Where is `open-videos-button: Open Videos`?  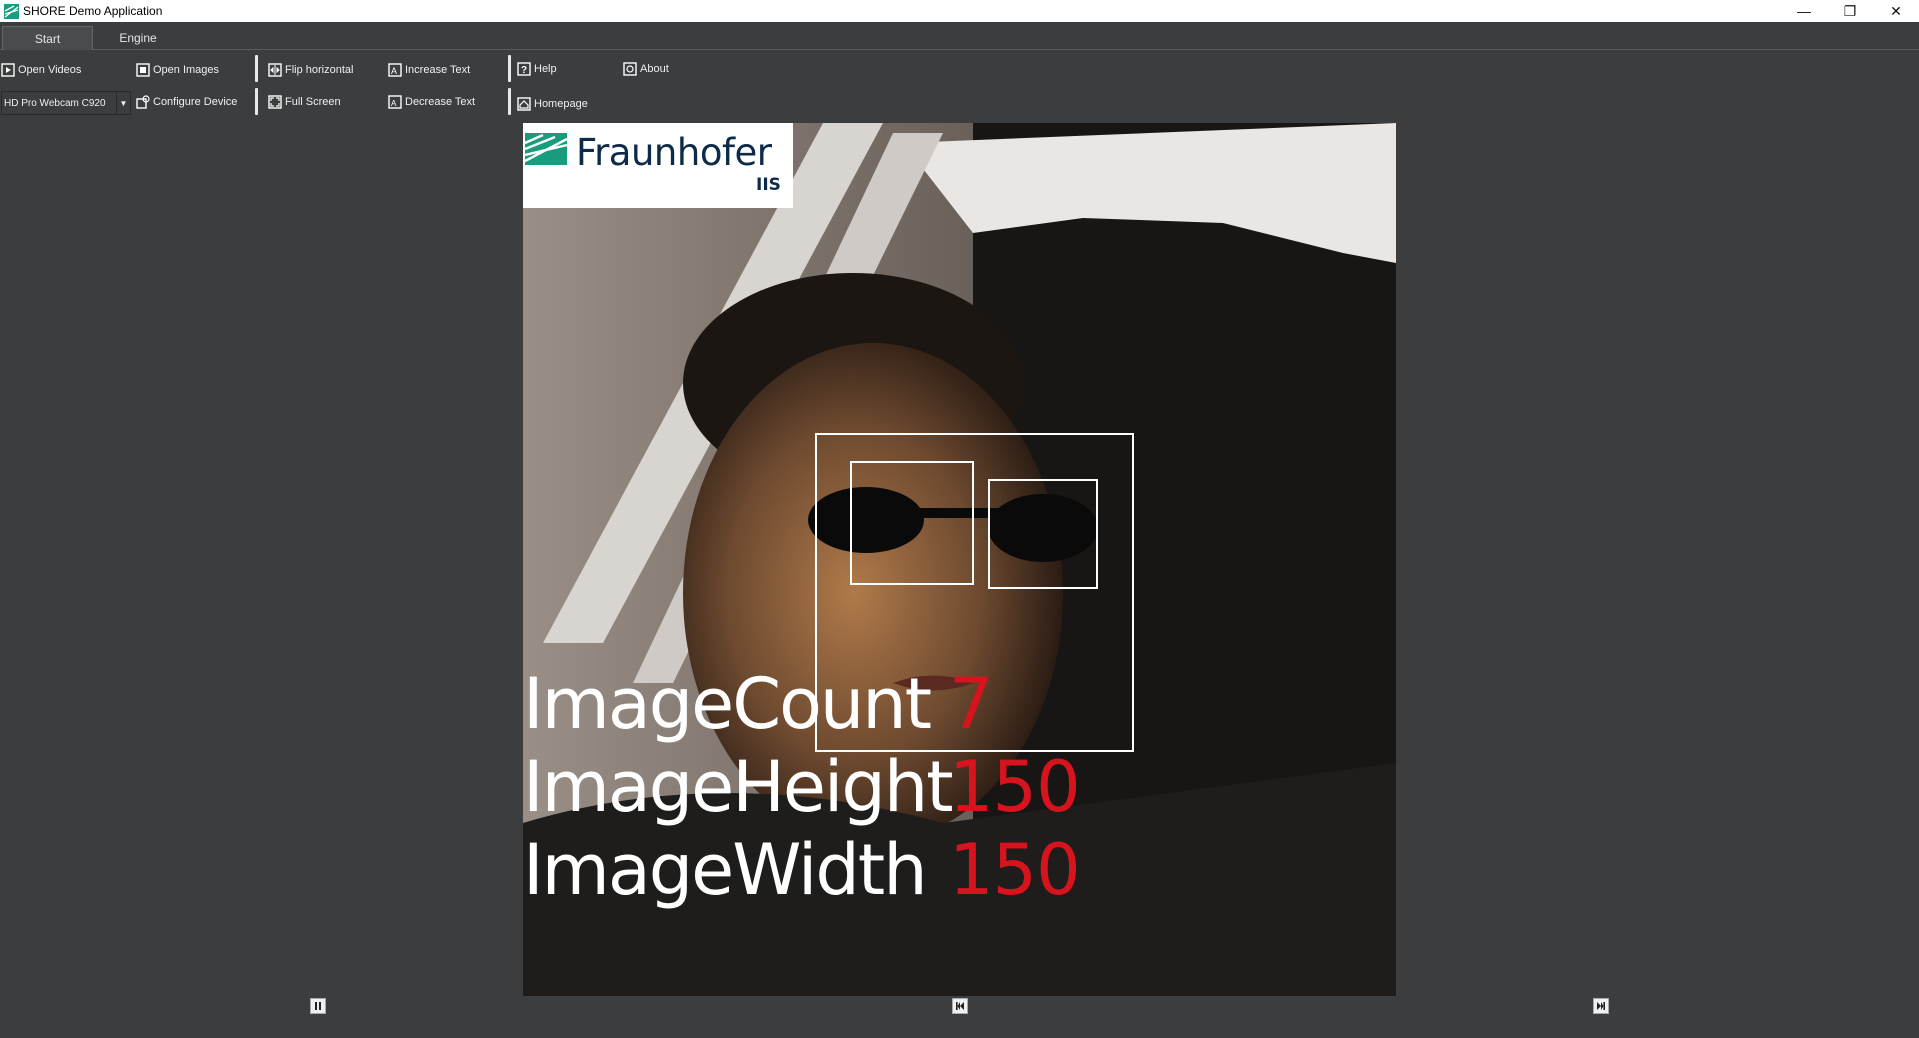
open-videos-button: Open Videos is located at coordinates (41, 70).